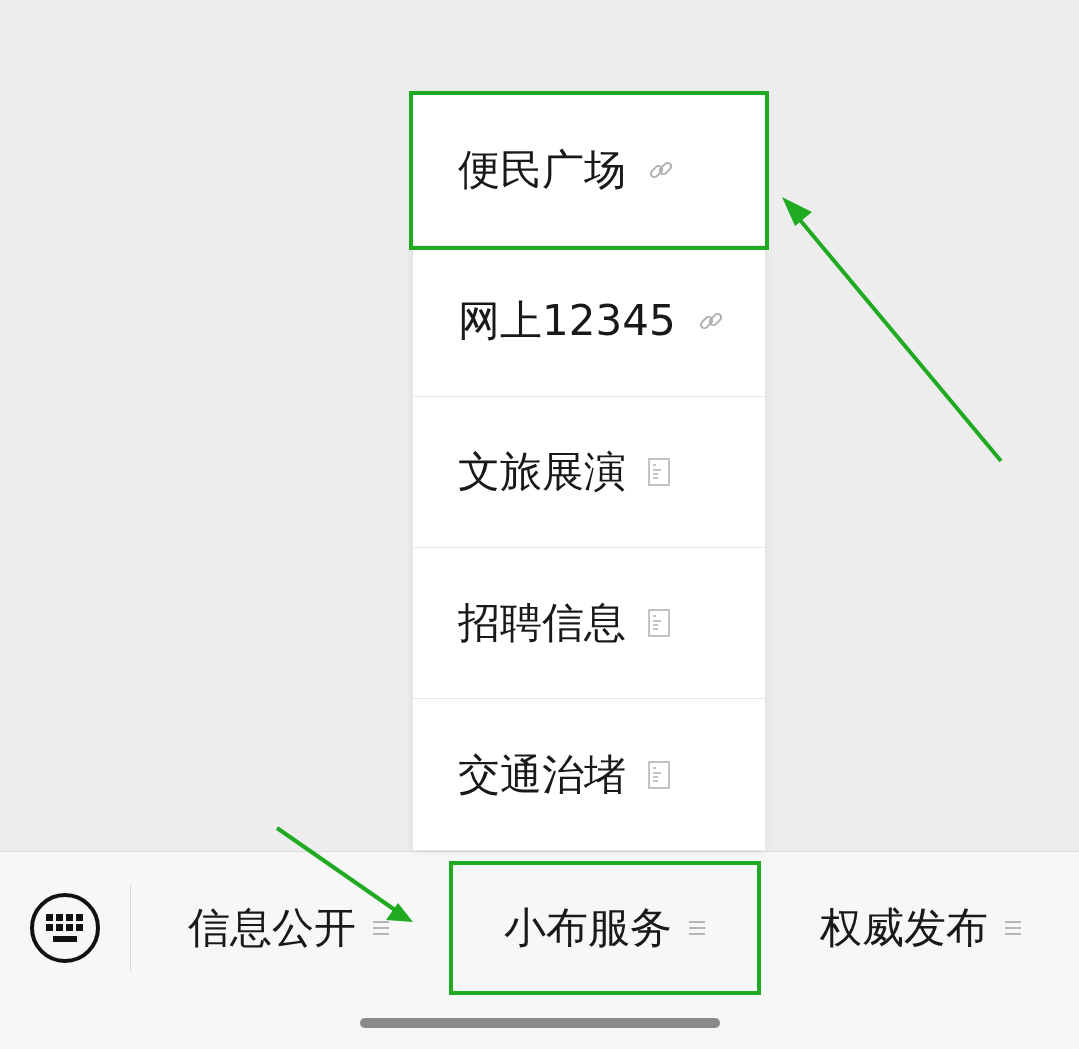 The image size is (1079, 1049). Describe the element at coordinates (289, 928) in the screenshot. I see `menu-tab: 信息公开` at that location.